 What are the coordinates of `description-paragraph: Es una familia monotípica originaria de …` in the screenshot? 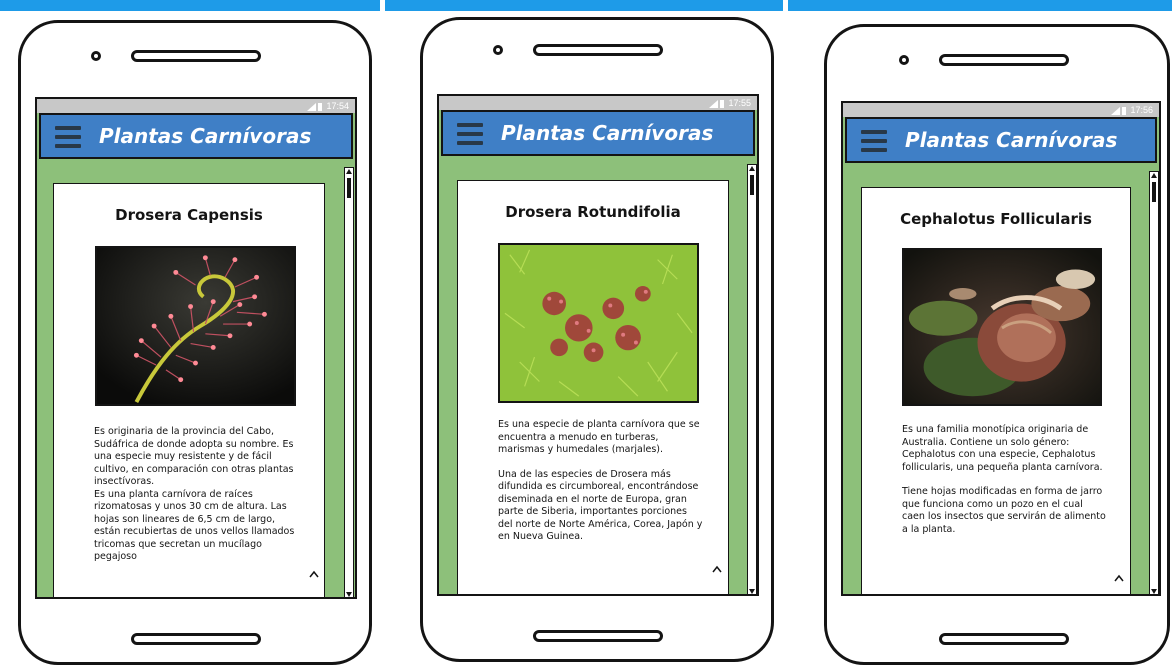 It's located at (1002, 448).